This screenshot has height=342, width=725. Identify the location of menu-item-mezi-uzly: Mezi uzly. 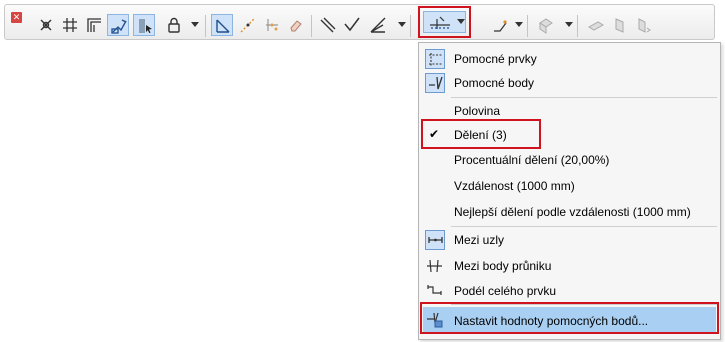
(569, 240).